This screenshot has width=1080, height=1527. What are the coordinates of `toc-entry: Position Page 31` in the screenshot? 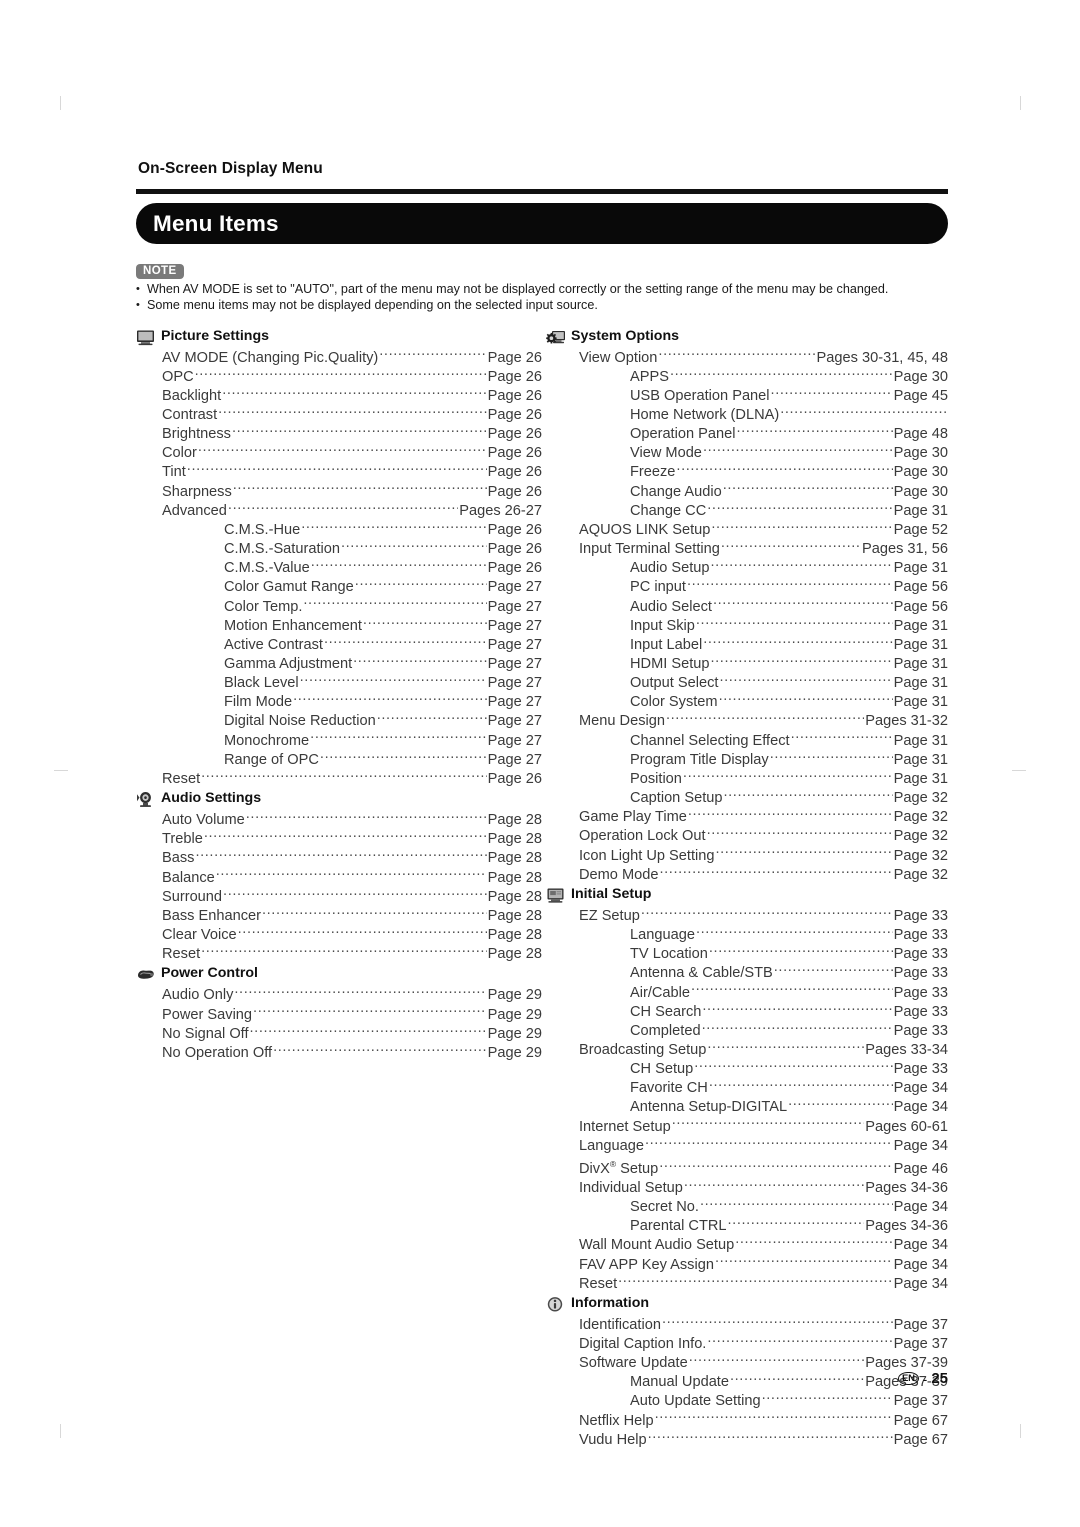 It's located at (747, 778).